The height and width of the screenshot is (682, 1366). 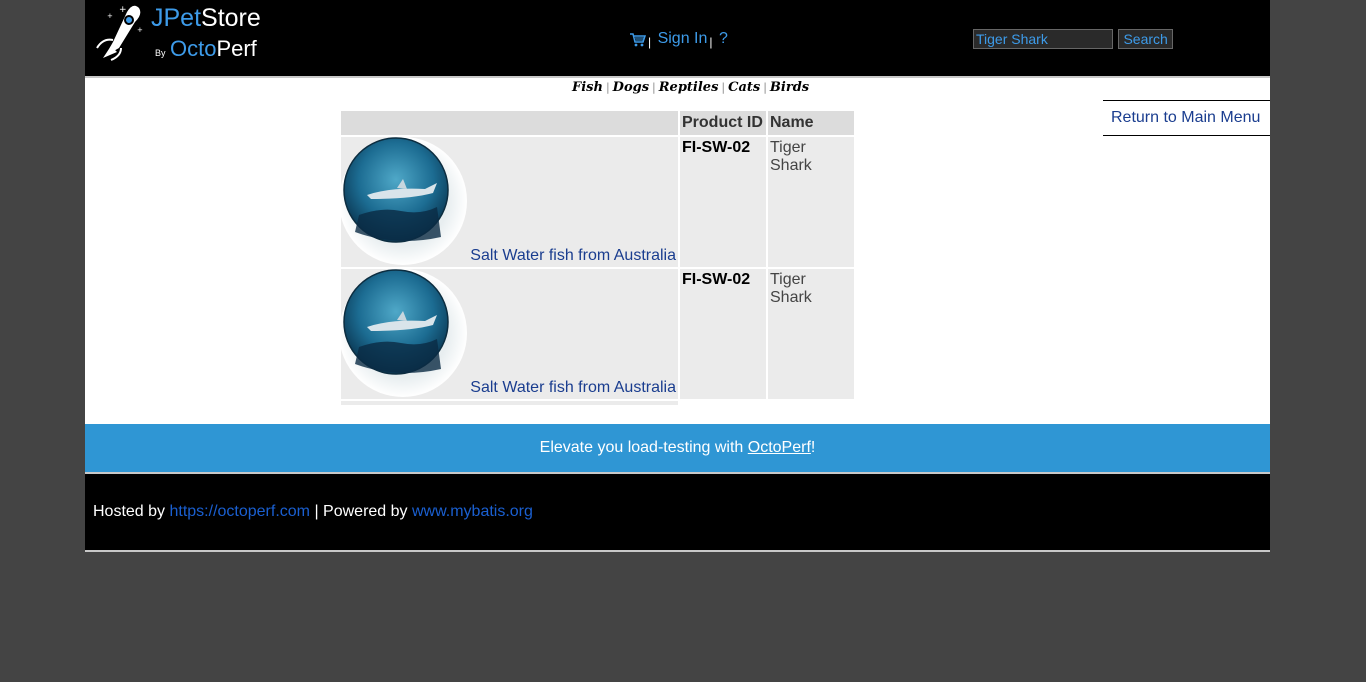 I want to click on quicklink-reptiles: Reptiles, so click(x=689, y=87).